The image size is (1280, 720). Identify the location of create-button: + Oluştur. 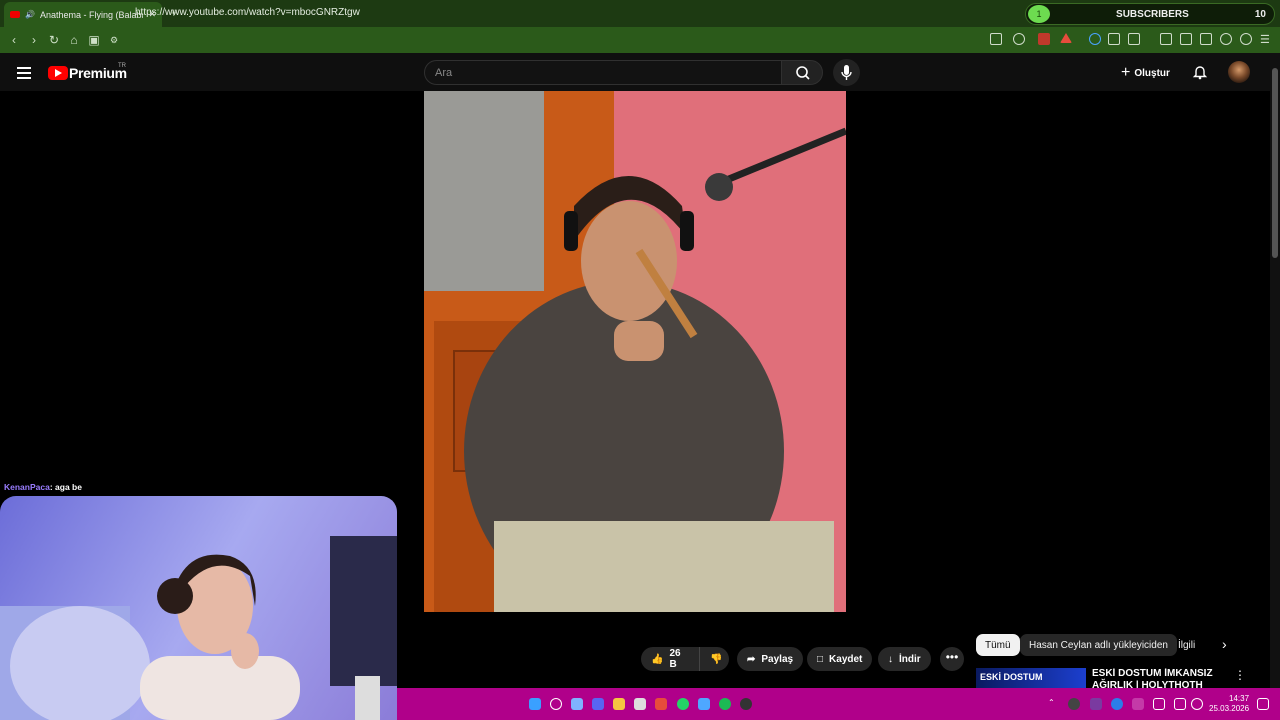
(1145, 73).